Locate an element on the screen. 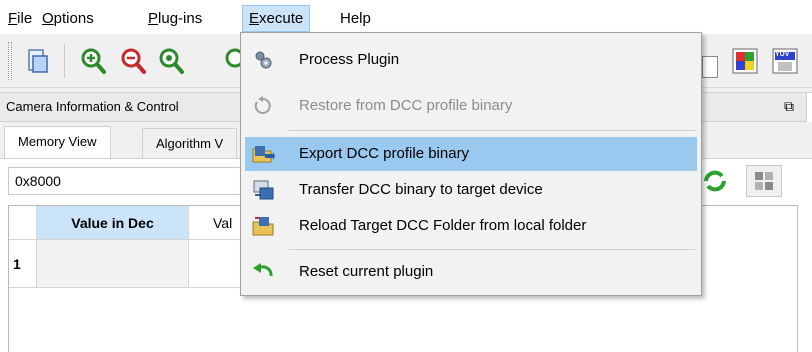 This screenshot has width=812, height=352. panel-edge is located at coordinates (809, 108).